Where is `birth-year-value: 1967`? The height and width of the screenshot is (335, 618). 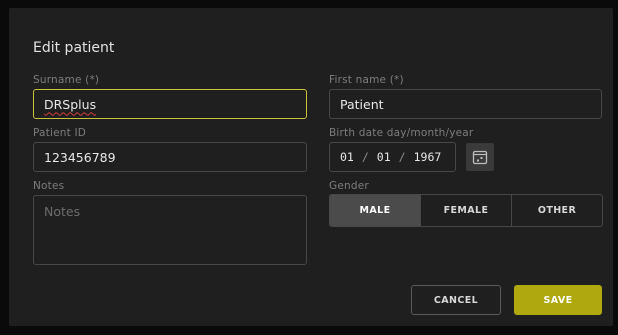 birth-year-value: 1967 is located at coordinates (428, 157).